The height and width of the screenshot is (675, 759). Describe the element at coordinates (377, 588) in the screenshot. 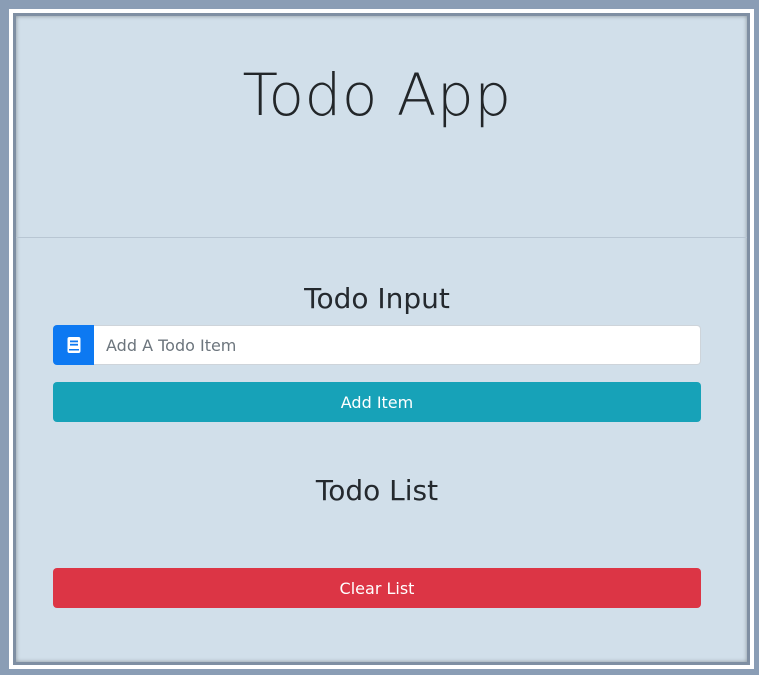

I see `clear-list-button: Clear List` at that location.